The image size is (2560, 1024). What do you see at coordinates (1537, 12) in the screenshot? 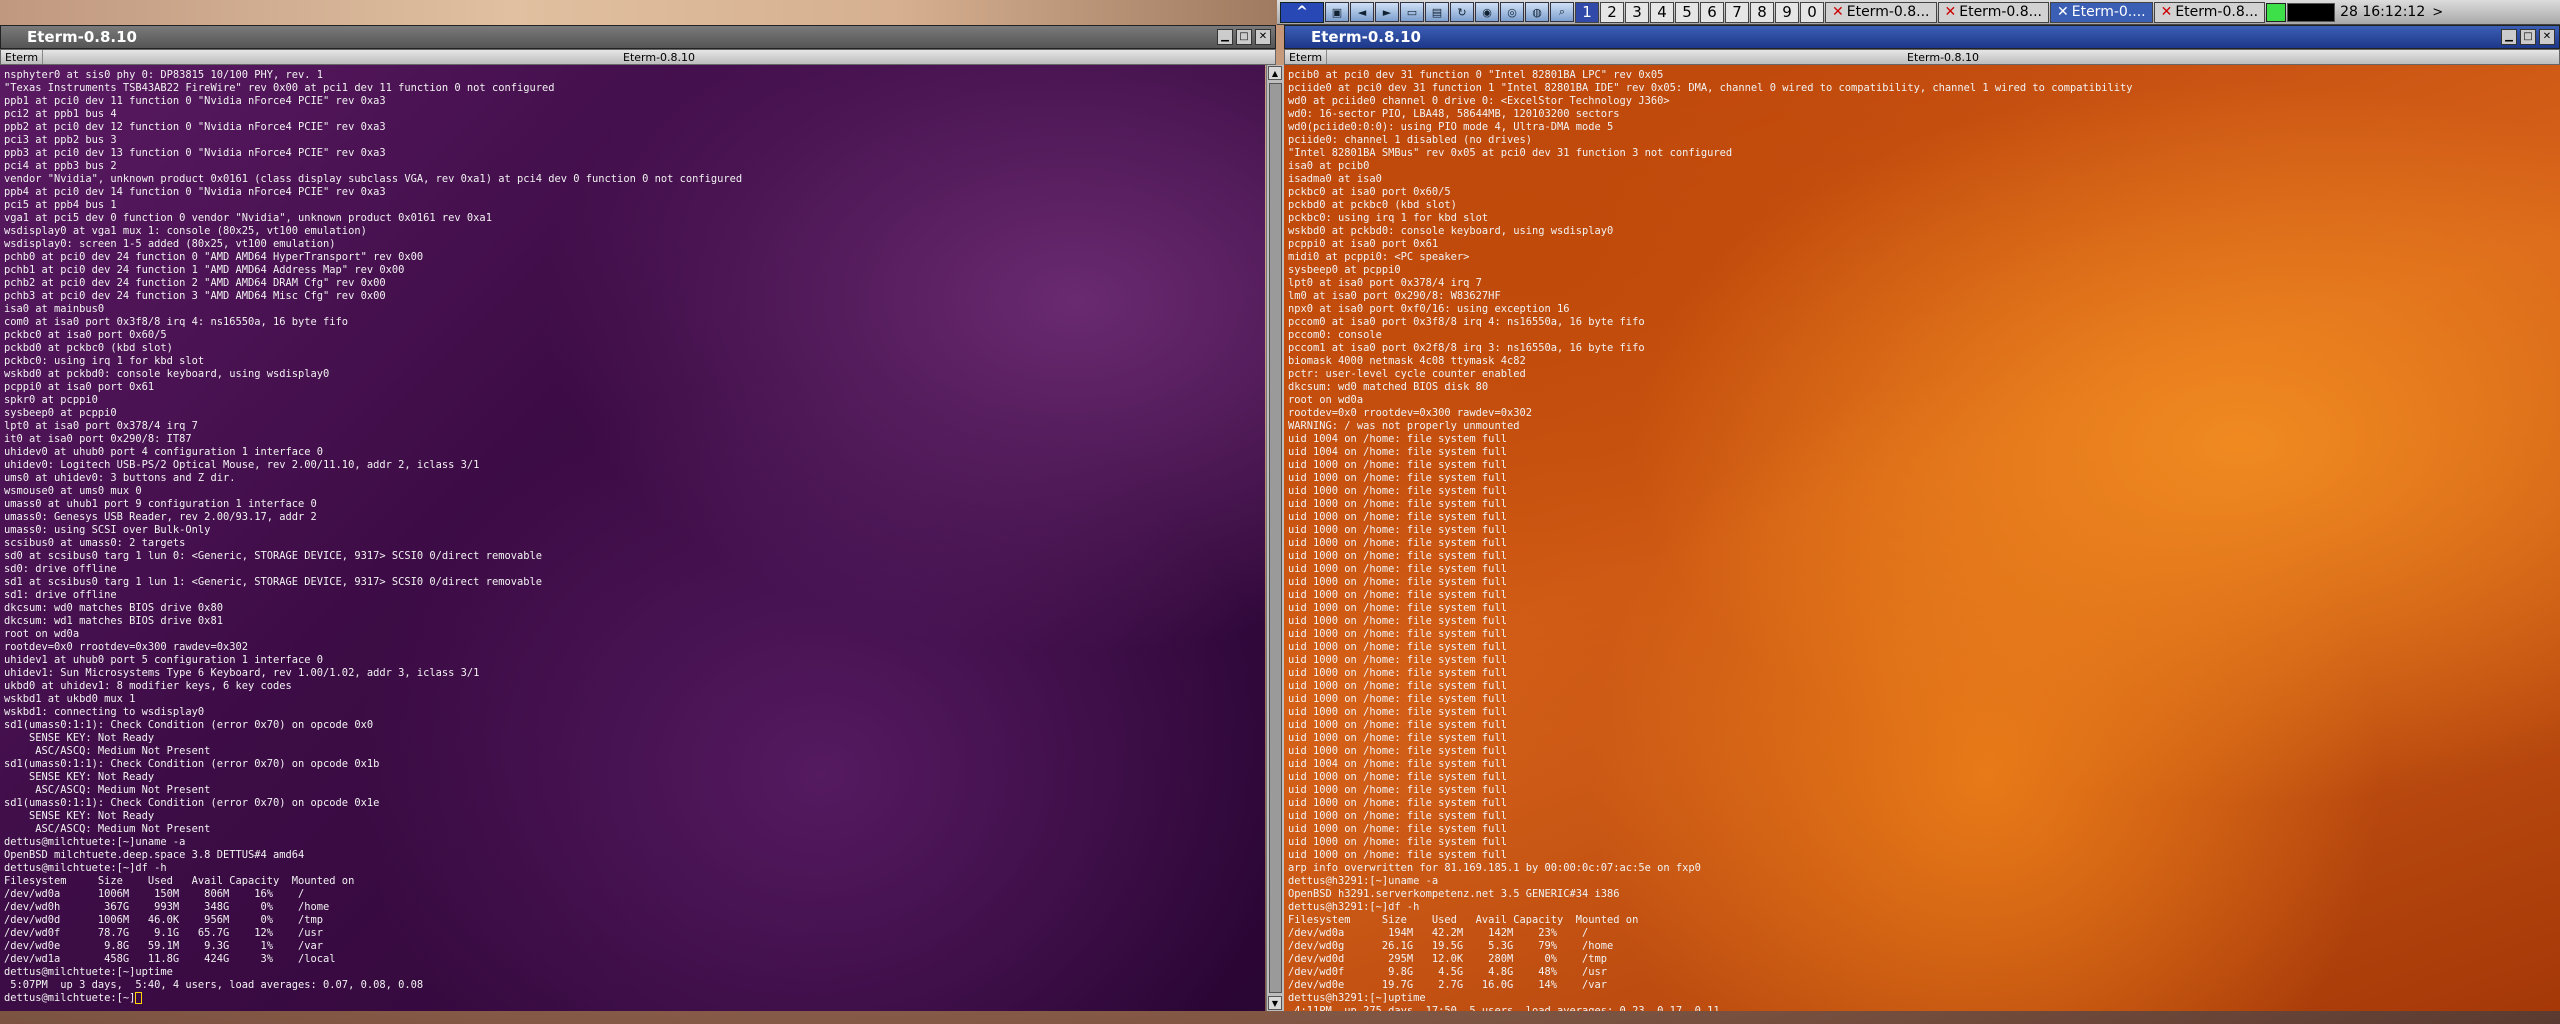
I see `lock-icon: ◍` at bounding box center [1537, 12].